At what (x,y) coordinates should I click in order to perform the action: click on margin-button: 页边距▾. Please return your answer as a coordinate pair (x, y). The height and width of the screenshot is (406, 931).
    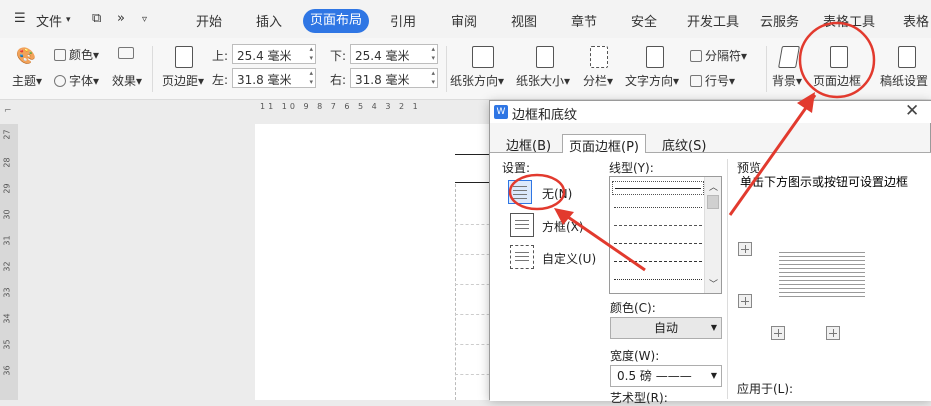
    Looking at the image, I should click on (183, 80).